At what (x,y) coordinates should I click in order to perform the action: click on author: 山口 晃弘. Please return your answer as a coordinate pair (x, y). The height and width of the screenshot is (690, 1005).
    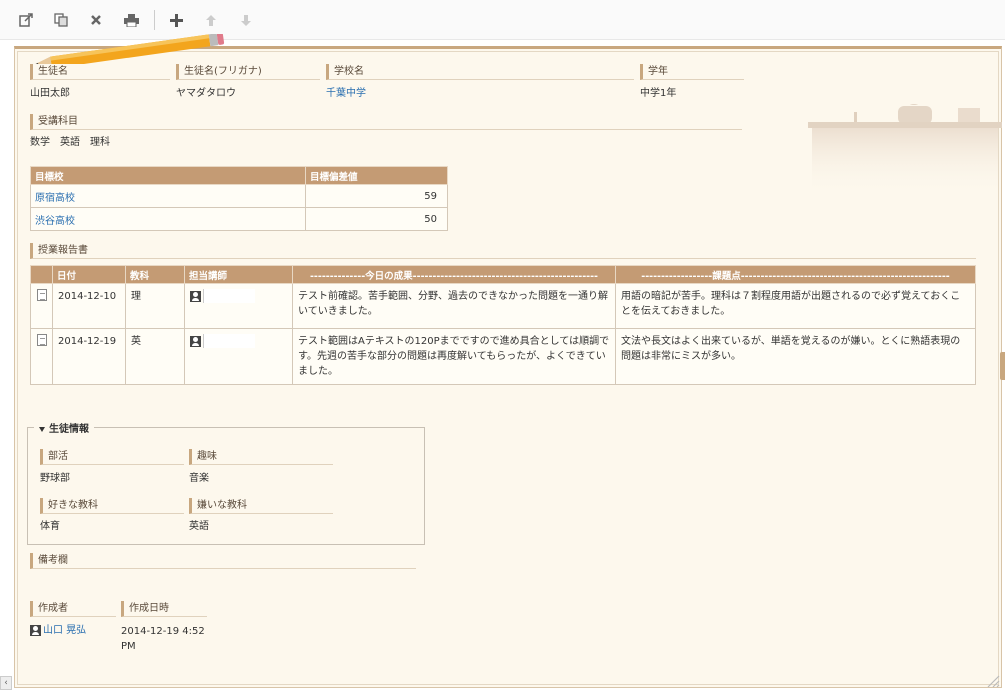
    Looking at the image, I should click on (58, 631).